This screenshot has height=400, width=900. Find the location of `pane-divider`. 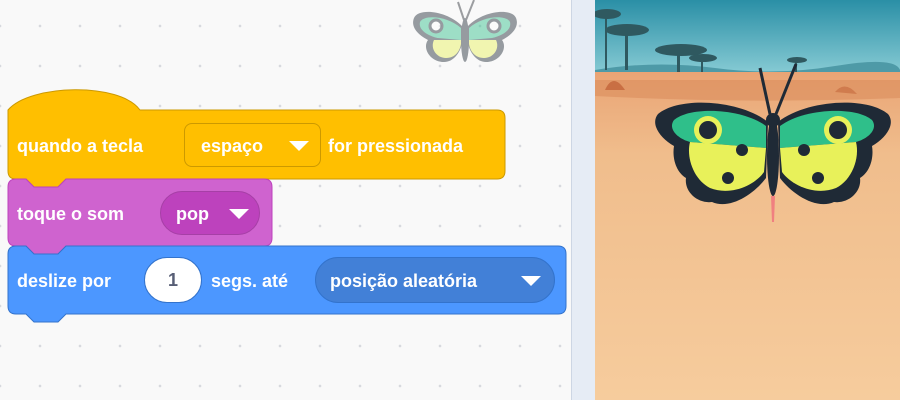

pane-divider is located at coordinates (583, 200).